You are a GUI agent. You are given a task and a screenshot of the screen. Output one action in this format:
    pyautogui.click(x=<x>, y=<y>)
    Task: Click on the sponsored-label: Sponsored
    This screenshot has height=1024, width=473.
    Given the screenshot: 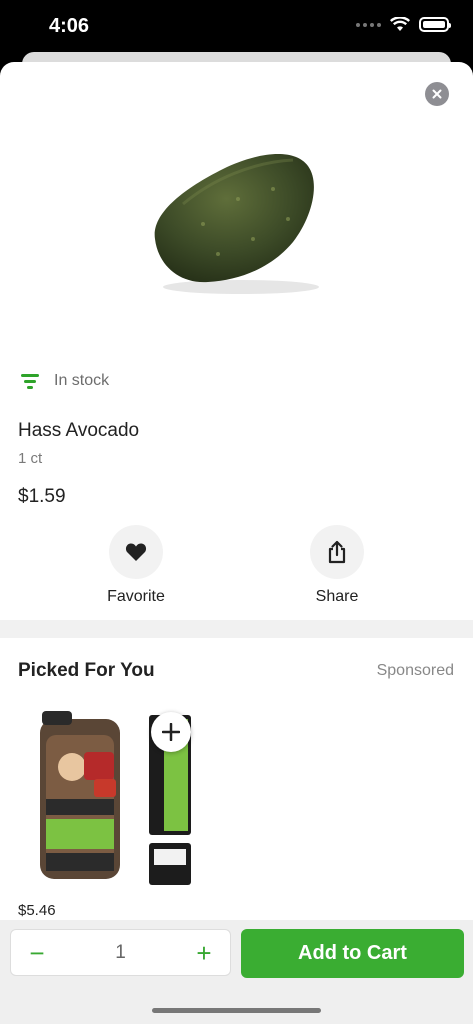 What is the action you would take?
    pyautogui.click(x=415, y=670)
    